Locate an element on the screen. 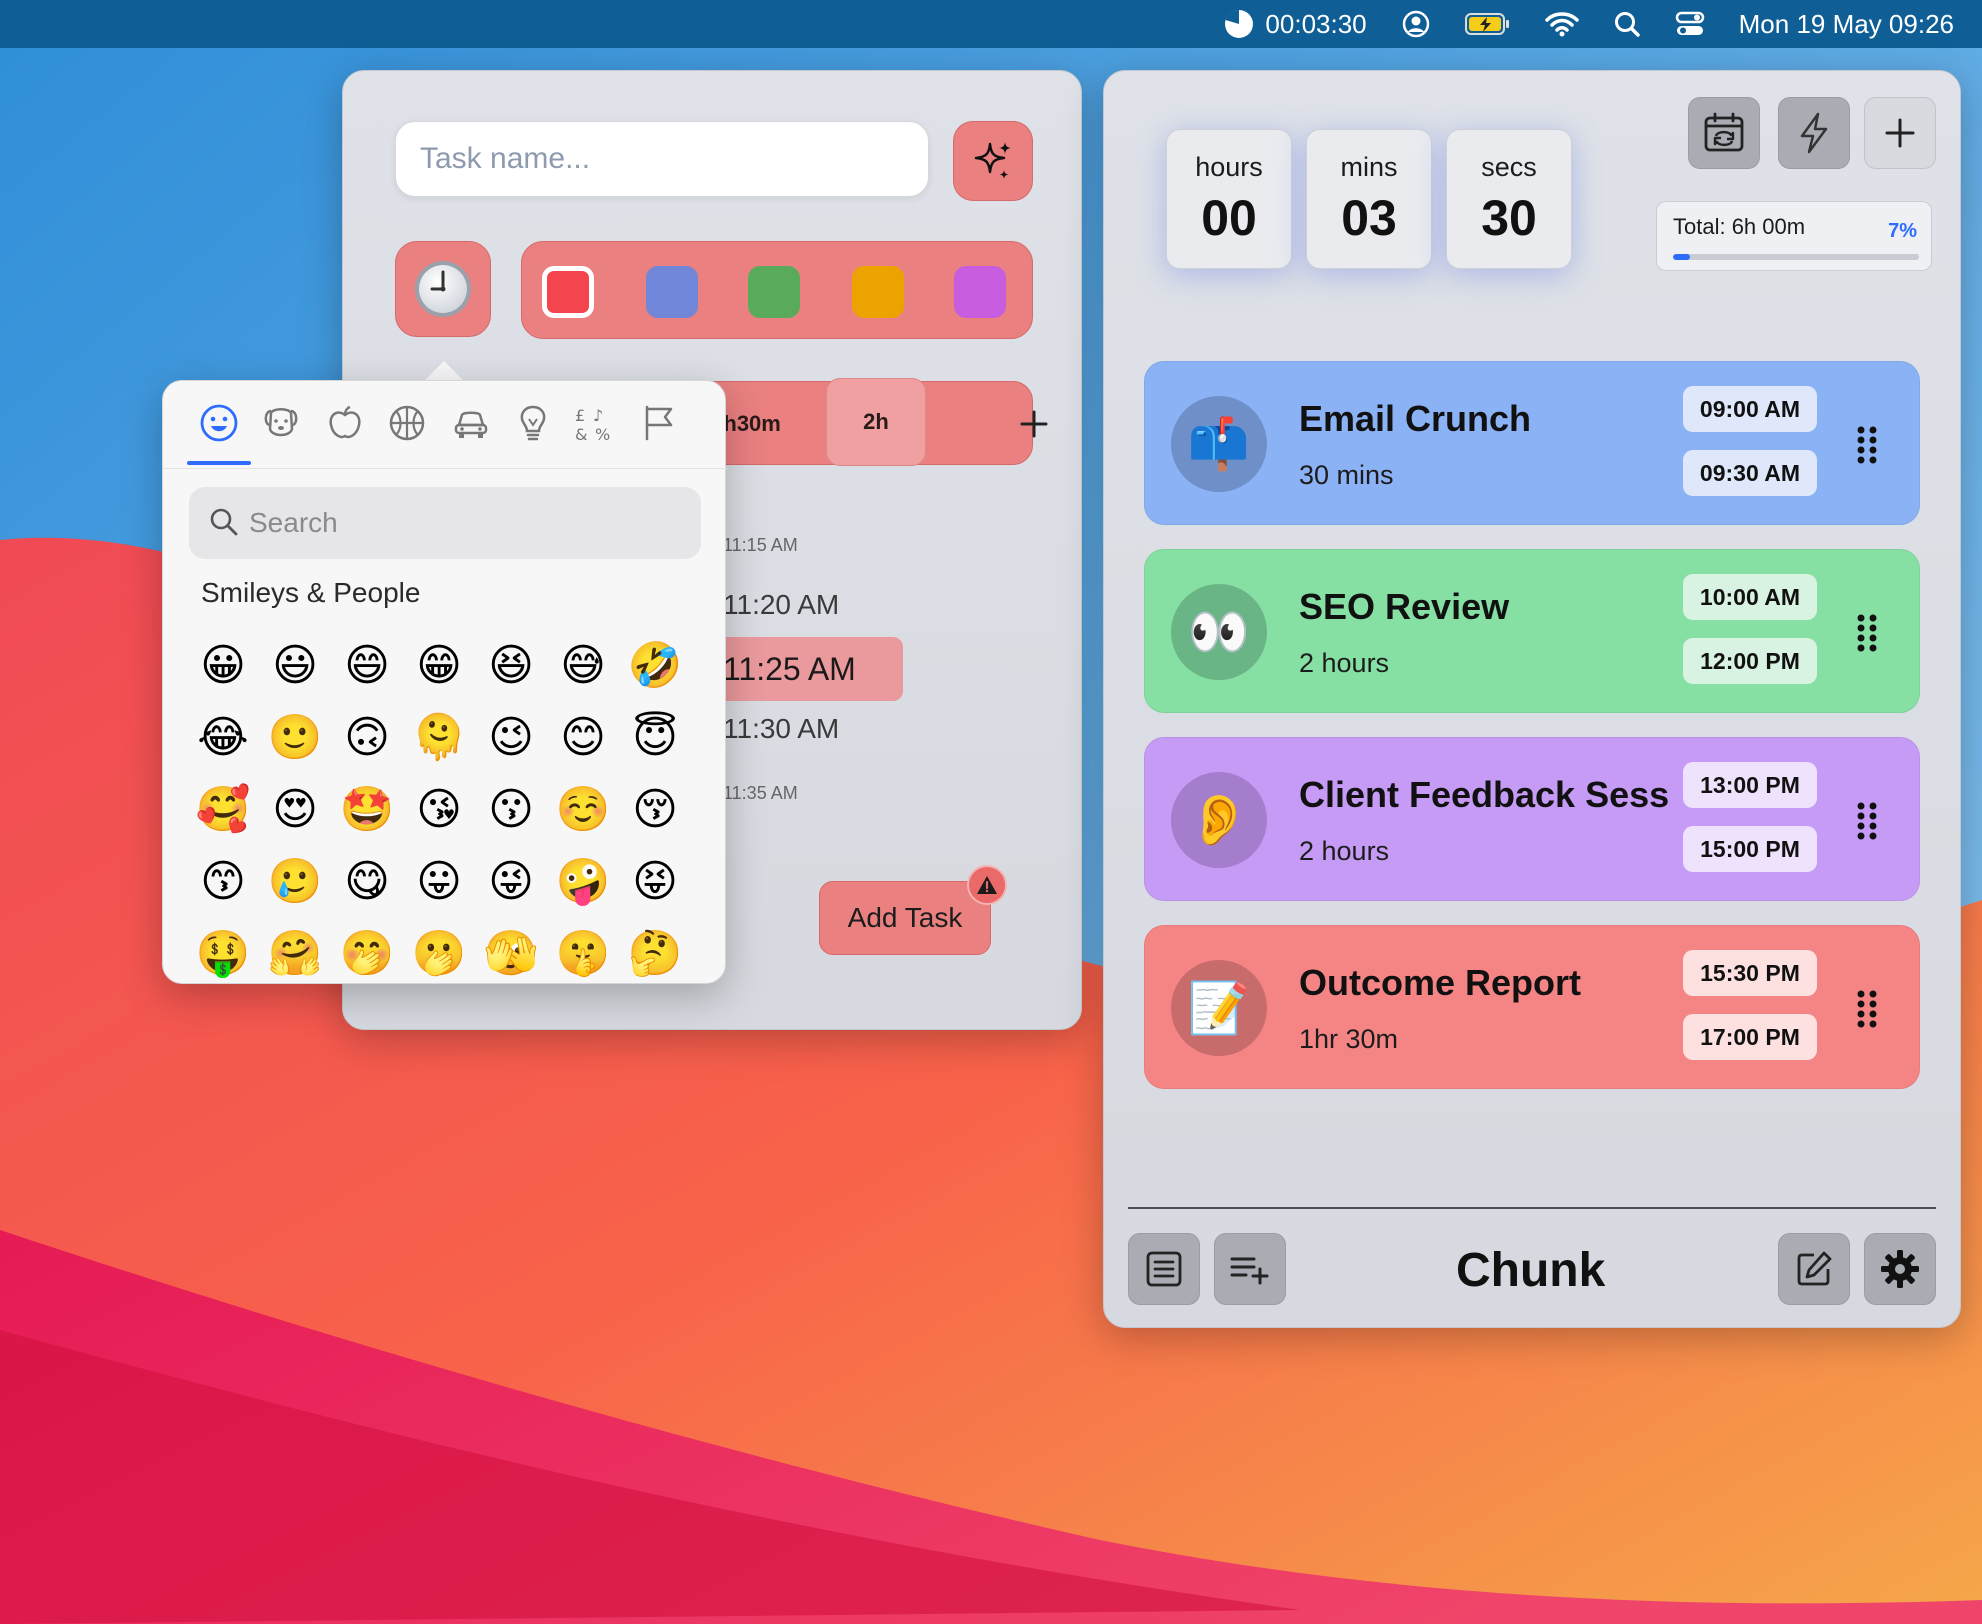 This screenshot has height=1624, width=1982. emoji-option: 😘 is located at coordinates (439, 809).